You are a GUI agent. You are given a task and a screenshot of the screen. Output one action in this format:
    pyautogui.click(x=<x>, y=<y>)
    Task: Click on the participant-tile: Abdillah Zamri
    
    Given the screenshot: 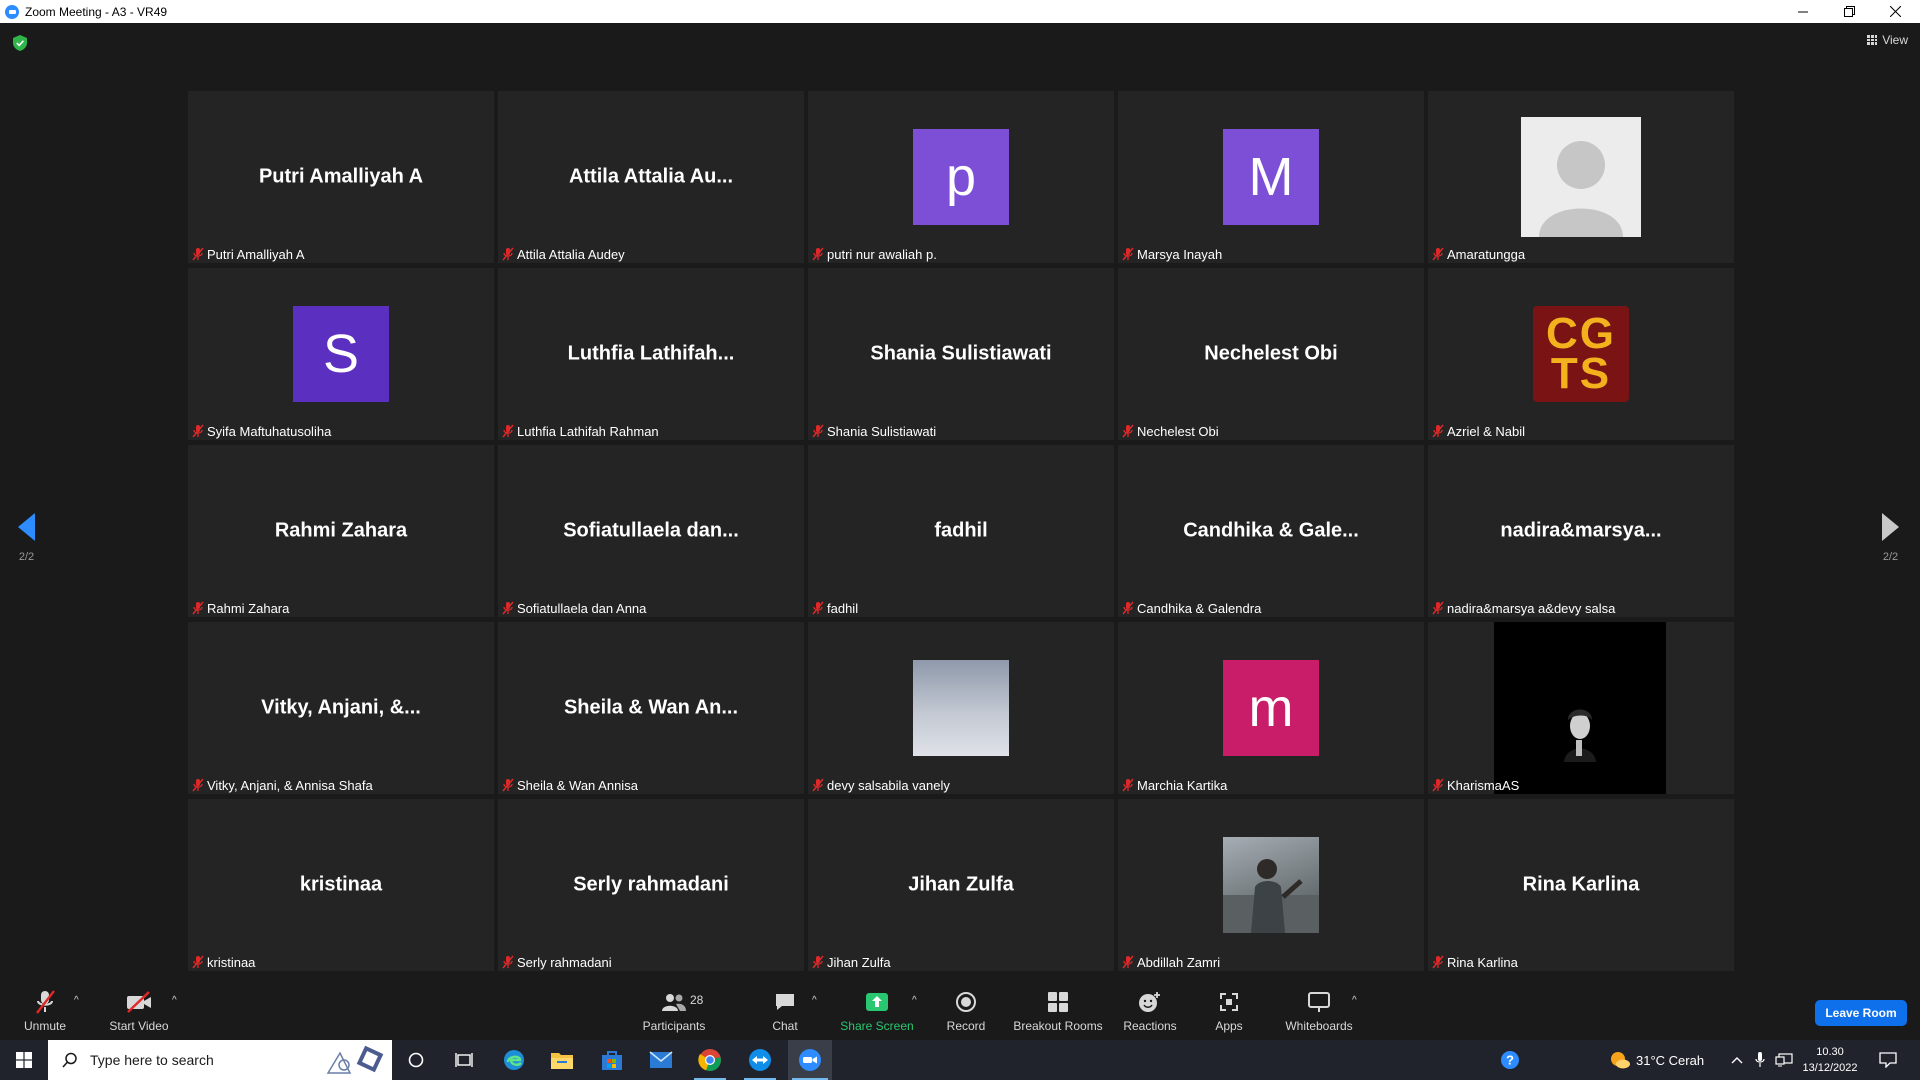 What is the action you would take?
    pyautogui.click(x=1271, y=885)
    